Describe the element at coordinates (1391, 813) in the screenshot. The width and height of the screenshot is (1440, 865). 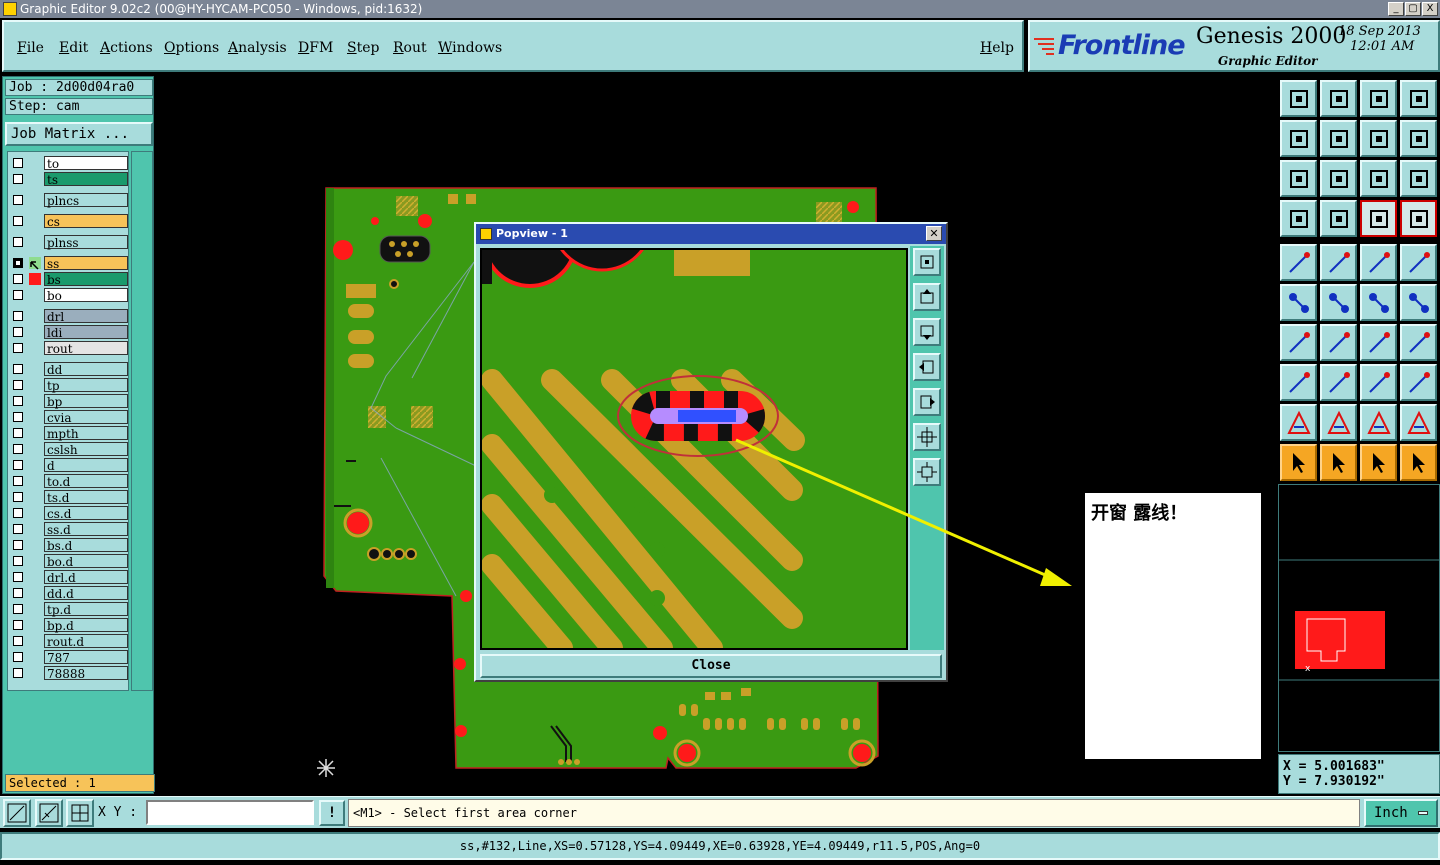
I see `unit-value: Inch` at that location.